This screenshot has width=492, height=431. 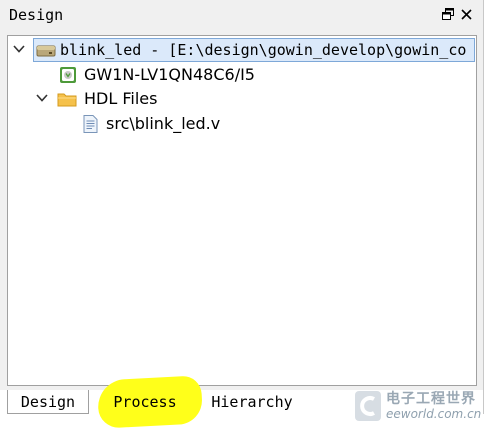 I want to click on eeworld-watermark: 电子工程世界 eeworld.com.cn, so click(x=421, y=407).